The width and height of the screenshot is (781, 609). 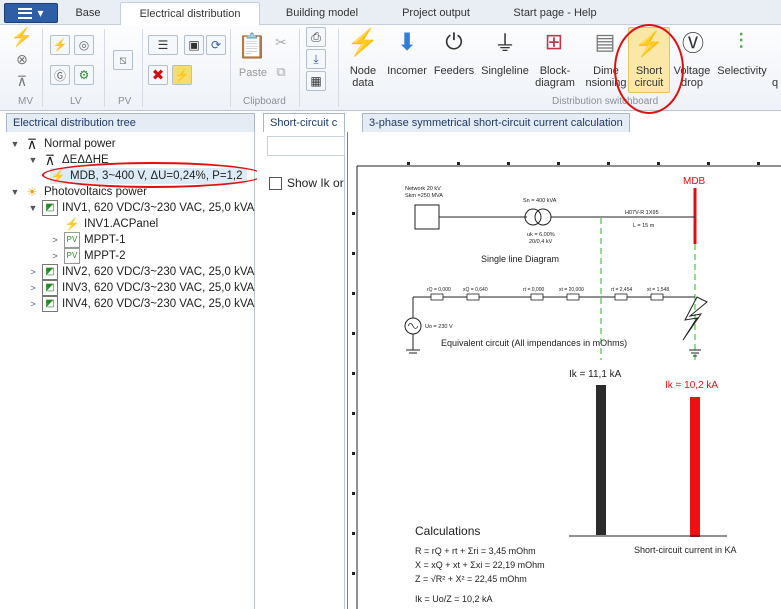 What do you see at coordinates (123, 60) in the screenshot?
I see `pv-panel-icon: ⧅` at bounding box center [123, 60].